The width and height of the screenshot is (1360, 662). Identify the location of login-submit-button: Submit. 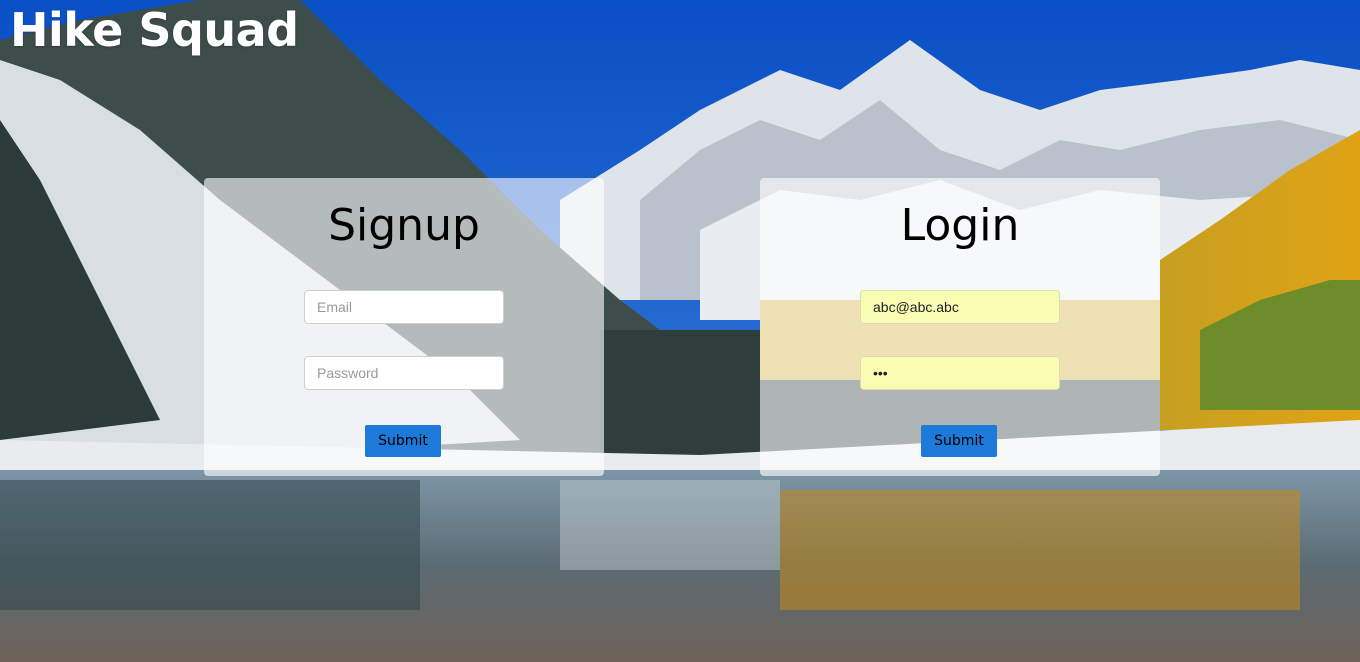
(959, 441).